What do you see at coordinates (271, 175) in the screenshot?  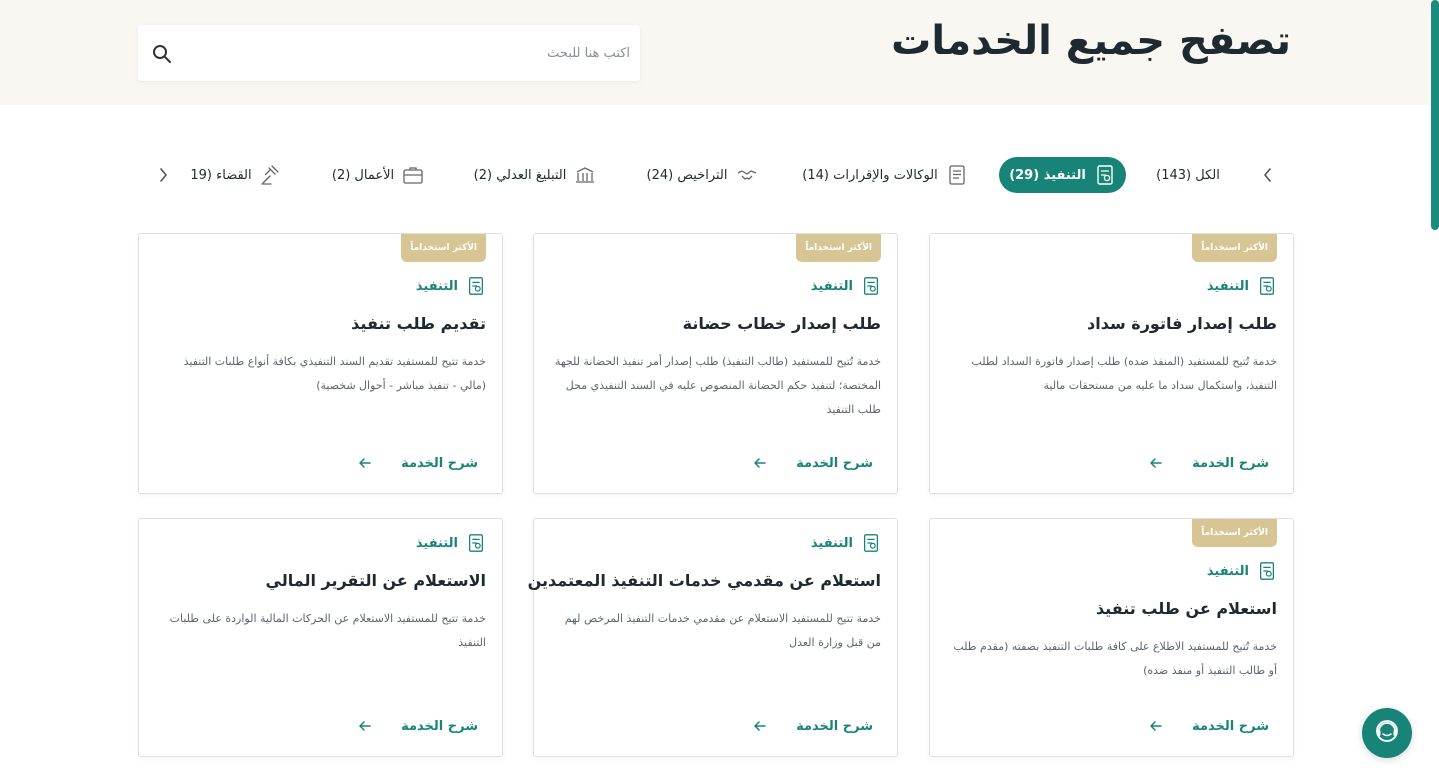 I see `gavel-icon` at bounding box center [271, 175].